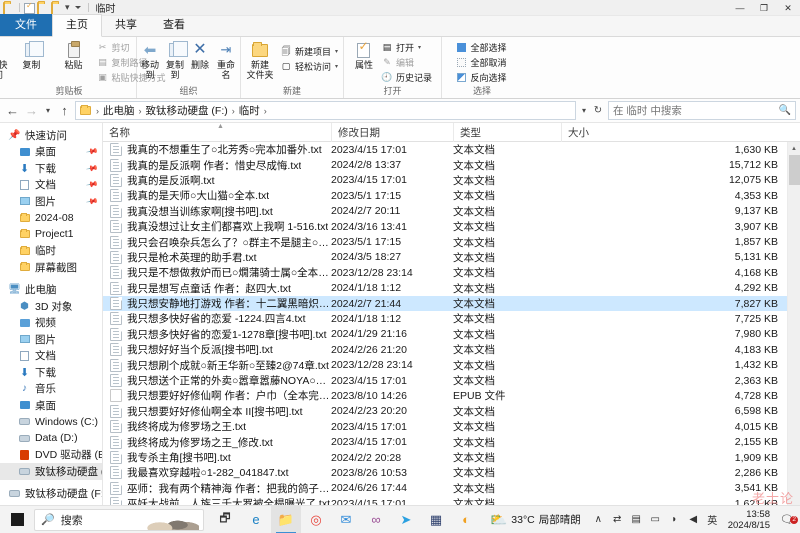 Image resolution: width=800 pixels, height=533 pixels. I want to click on history-button: 🕘 历史记录, so click(407, 77).